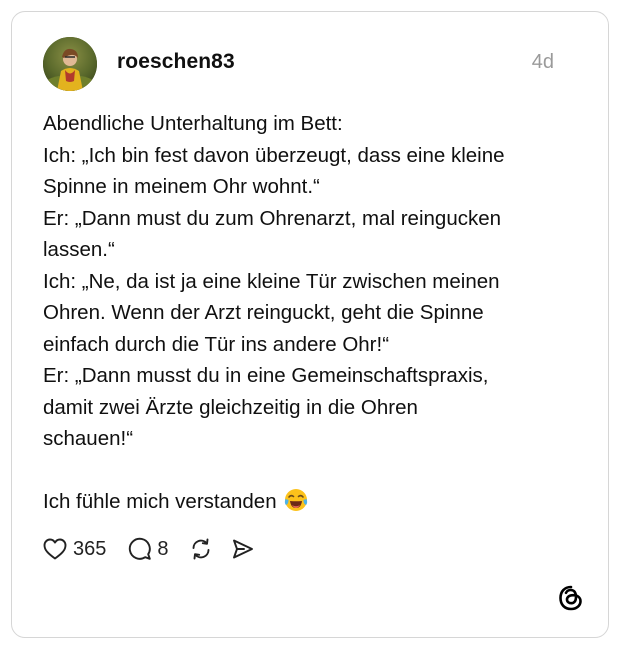 This screenshot has width=620, height=650. I want to click on threads-logo-icon, so click(570, 598).